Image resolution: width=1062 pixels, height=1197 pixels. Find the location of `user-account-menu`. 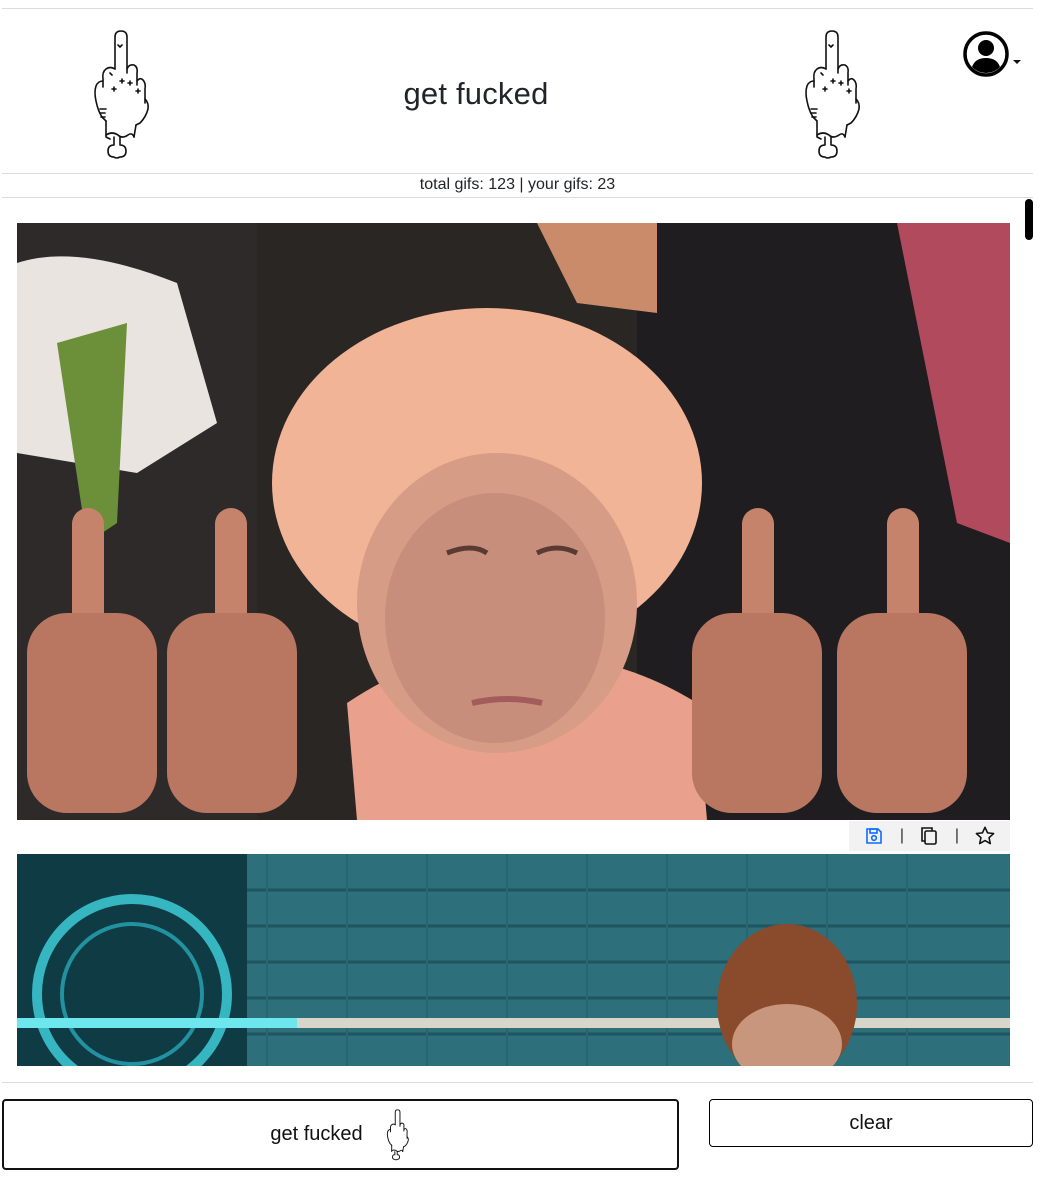

user-account-menu is located at coordinates (993, 54).